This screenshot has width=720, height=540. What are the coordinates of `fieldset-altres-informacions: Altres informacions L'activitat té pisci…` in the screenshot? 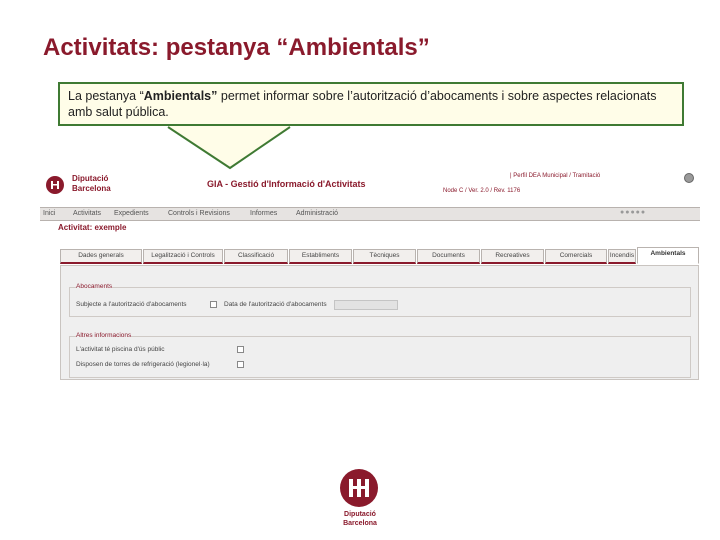 It's located at (380, 355).